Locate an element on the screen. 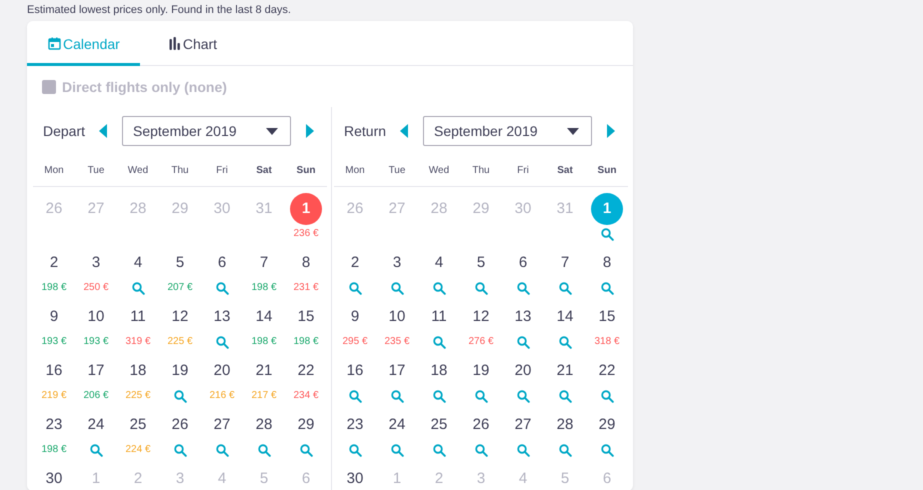  tab: Chart is located at coordinates (189, 43).